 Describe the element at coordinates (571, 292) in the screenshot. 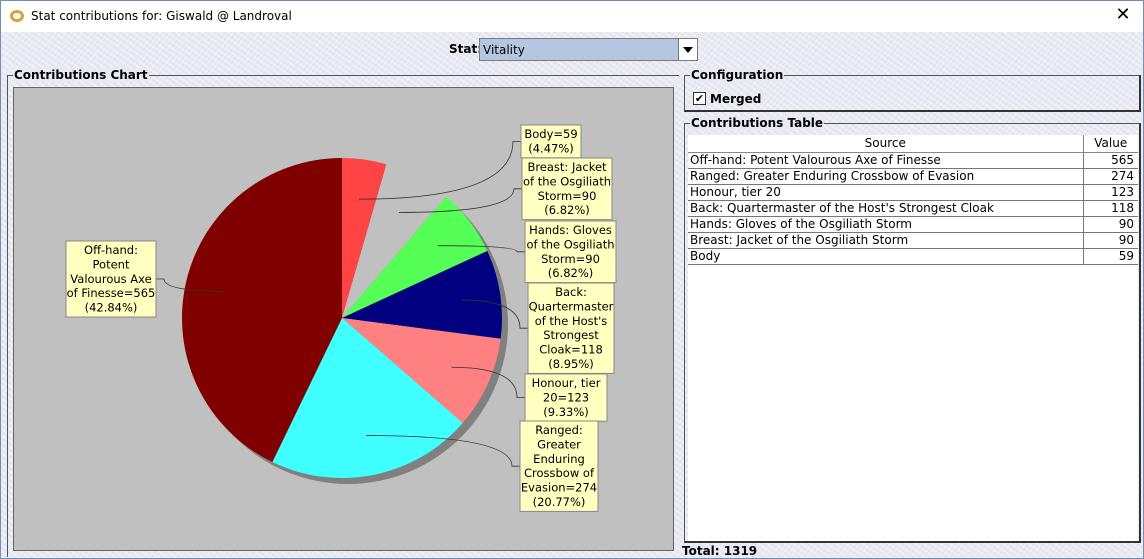

I see `slice-label-text: Back:` at that location.